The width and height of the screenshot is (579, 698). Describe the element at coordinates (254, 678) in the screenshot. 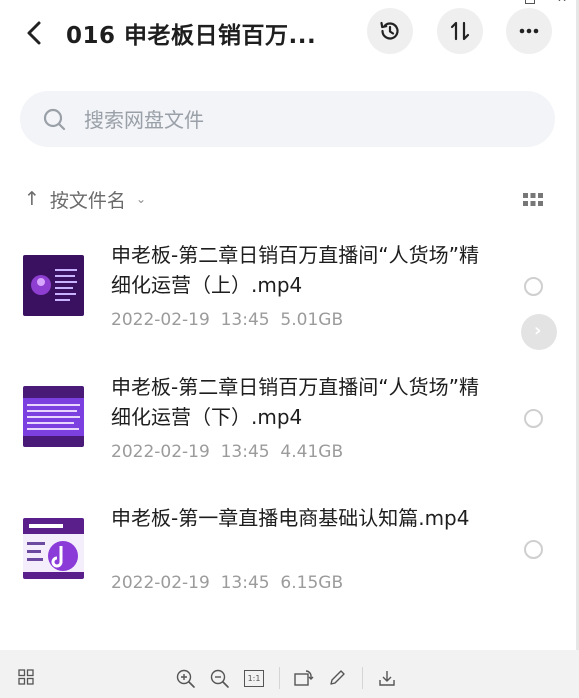

I see `actual-size-button: 1:1` at that location.